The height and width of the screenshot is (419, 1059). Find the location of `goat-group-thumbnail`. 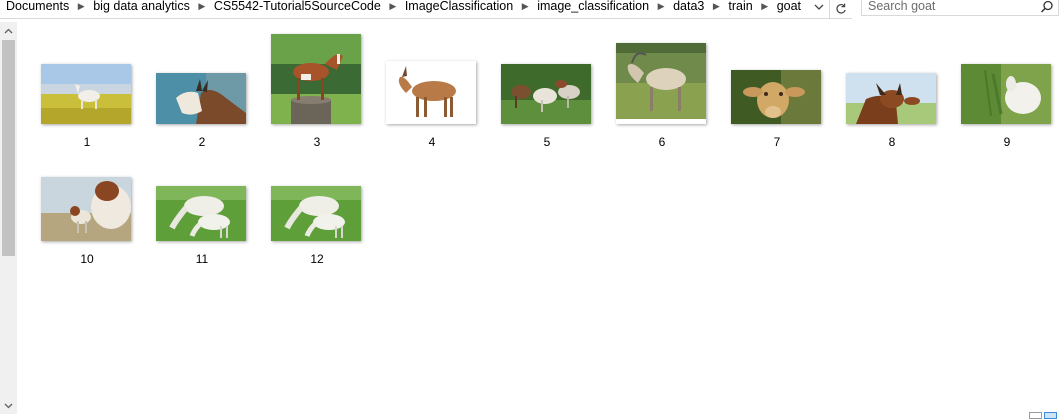

goat-group-thumbnail is located at coordinates (546, 94).